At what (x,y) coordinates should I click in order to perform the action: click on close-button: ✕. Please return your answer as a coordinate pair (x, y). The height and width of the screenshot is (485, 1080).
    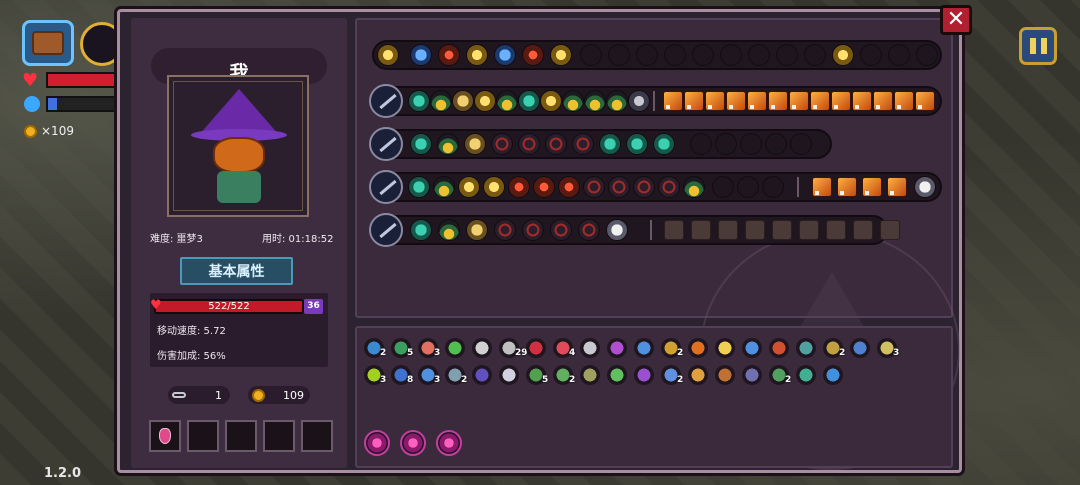
    Looking at the image, I should click on (956, 20).